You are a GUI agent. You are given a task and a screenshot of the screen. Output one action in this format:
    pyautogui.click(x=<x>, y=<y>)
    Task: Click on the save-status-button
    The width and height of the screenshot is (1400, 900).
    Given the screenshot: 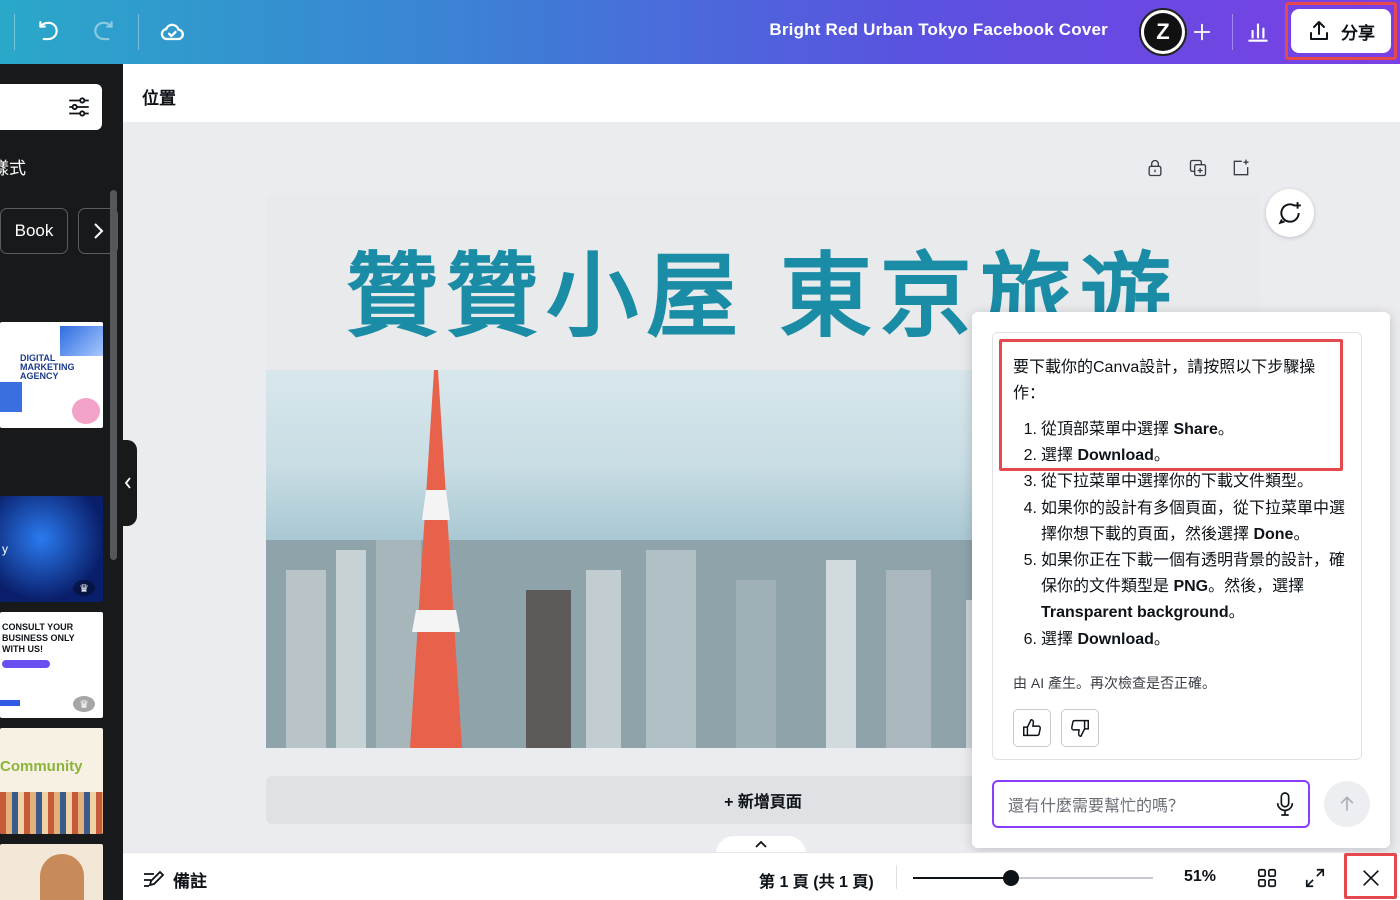 What is the action you would take?
    pyautogui.click(x=172, y=32)
    